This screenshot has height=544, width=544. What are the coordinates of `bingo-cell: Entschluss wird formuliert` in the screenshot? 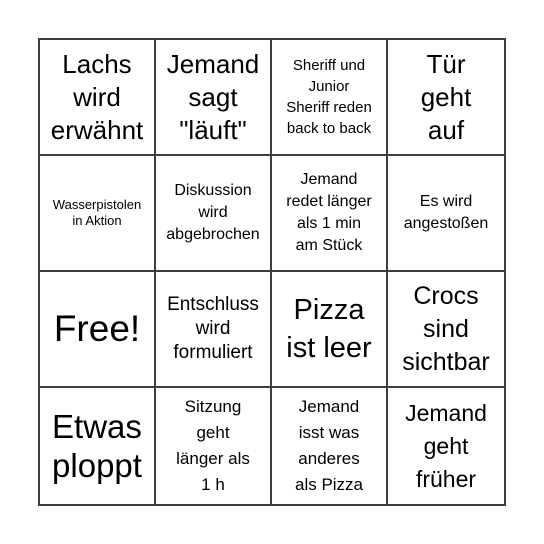 It's located at (214, 330).